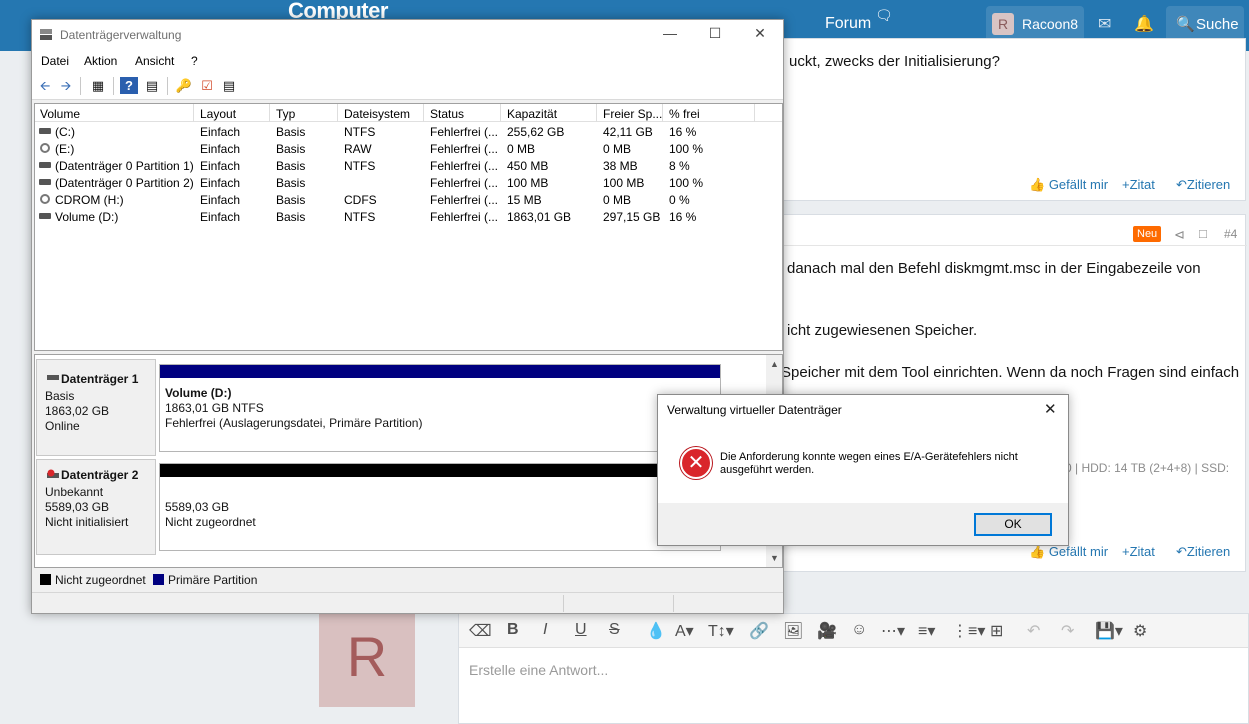  I want to click on col-dateisystem: Dateisystem, so click(377, 114).